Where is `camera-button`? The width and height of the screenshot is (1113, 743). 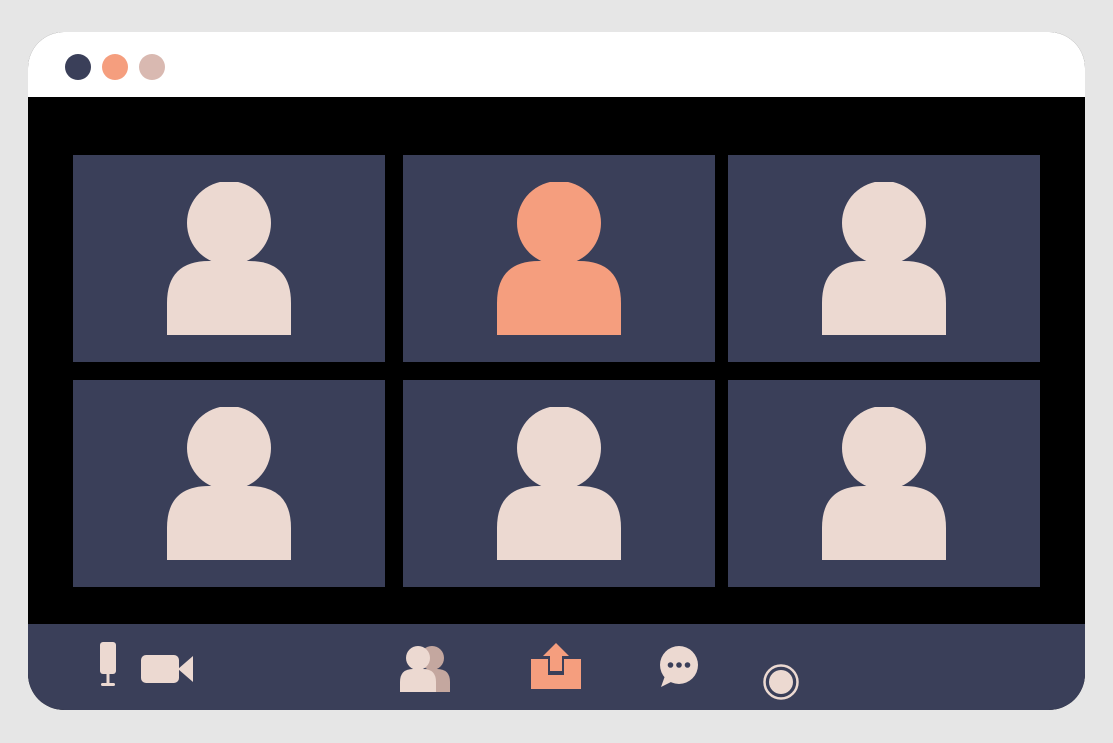 camera-button is located at coordinates (167, 671).